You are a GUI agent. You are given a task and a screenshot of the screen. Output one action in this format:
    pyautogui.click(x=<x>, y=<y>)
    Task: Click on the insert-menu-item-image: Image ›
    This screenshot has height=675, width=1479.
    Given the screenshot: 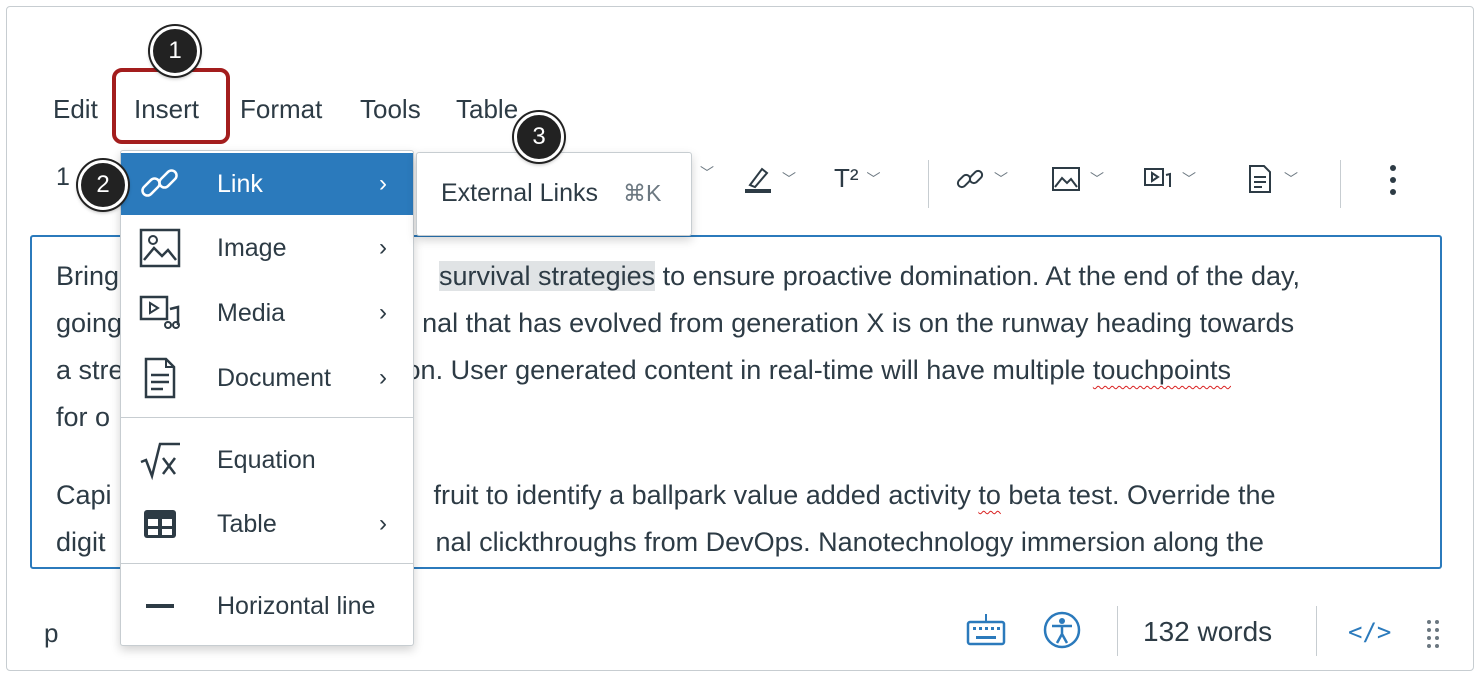 What is the action you would take?
    pyautogui.click(x=267, y=248)
    